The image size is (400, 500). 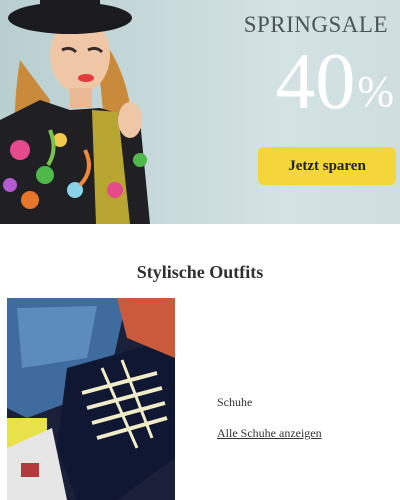 What do you see at coordinates (235, 402) in the screenshot?
I see `product-label: Schuhe` at bounding box center [235, 402].